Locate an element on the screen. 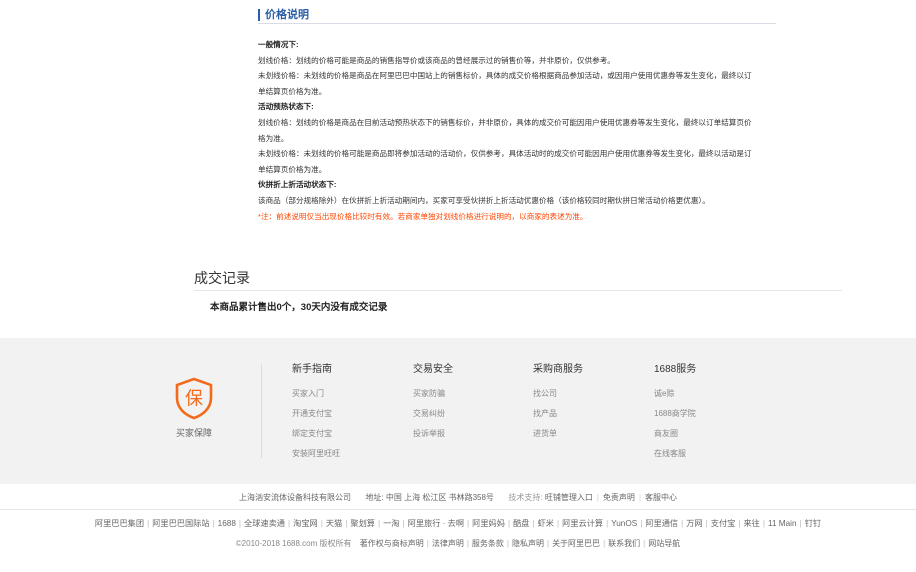  preheat-uncrossed-price-text-cont: 单结算页价格为准。 is located at coordinates (292, 169).